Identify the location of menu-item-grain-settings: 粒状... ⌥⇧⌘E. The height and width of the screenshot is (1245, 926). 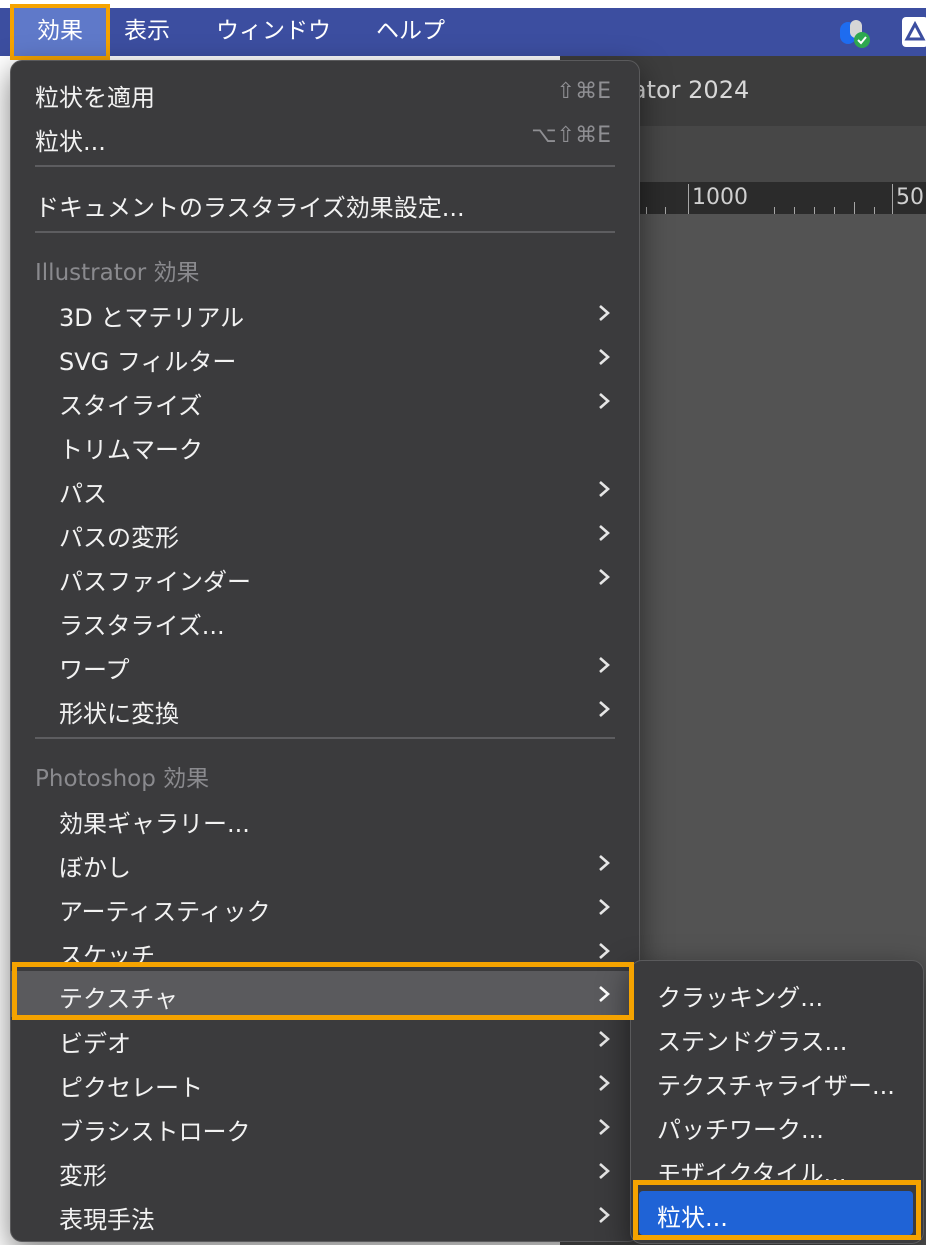
(325, 137).